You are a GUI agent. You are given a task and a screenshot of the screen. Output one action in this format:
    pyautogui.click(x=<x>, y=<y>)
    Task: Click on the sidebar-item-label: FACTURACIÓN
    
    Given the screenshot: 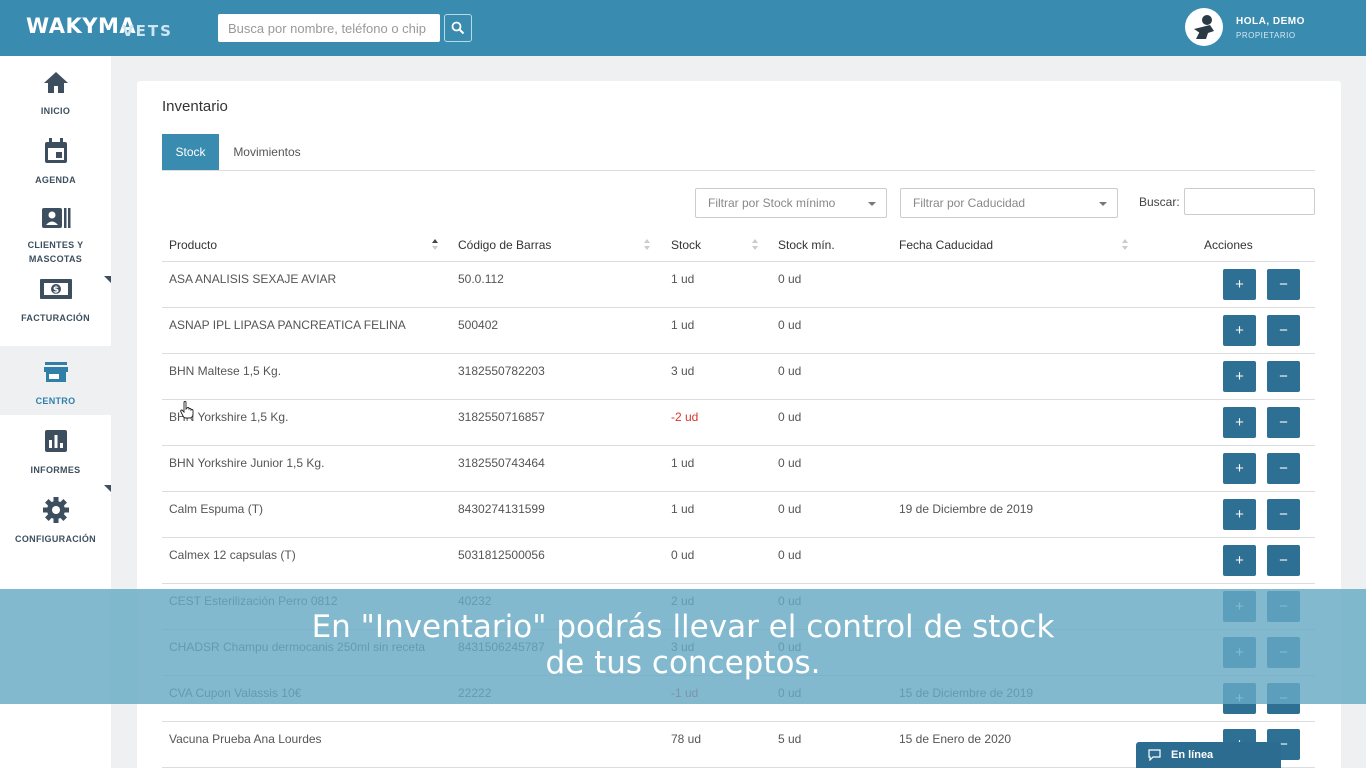 What is the action you would take?
    pyautogui.click(x=55, y=318)
    